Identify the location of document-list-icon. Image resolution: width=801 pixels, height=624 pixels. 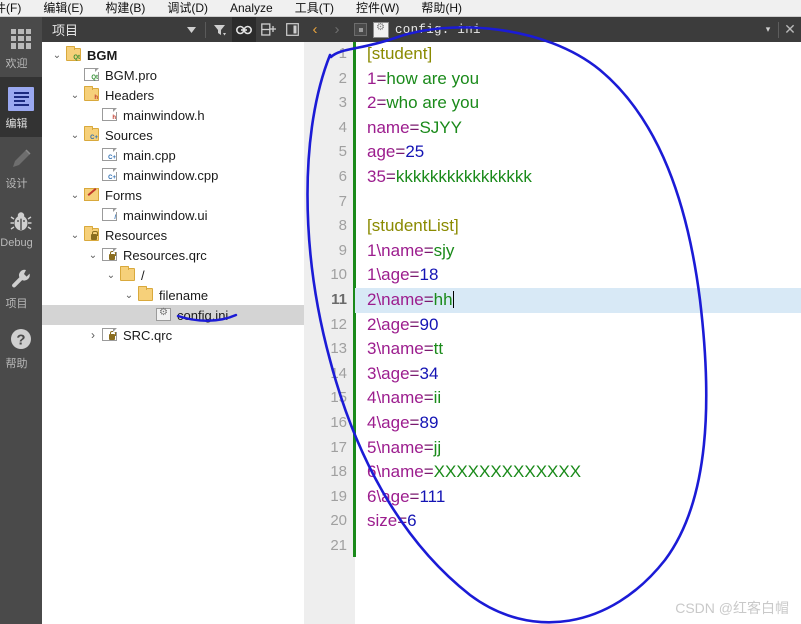
(360, 29).